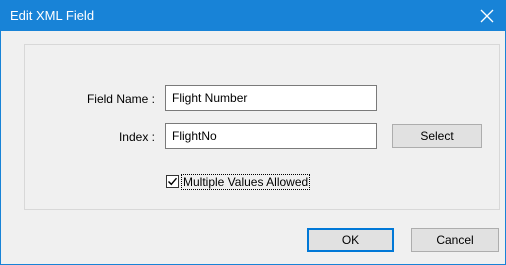  What do you see at coordinates (245, 182) in the screenshot?
I see `multiple-values-label: Multiple Values Allowed` at bounding box center [245, 182].